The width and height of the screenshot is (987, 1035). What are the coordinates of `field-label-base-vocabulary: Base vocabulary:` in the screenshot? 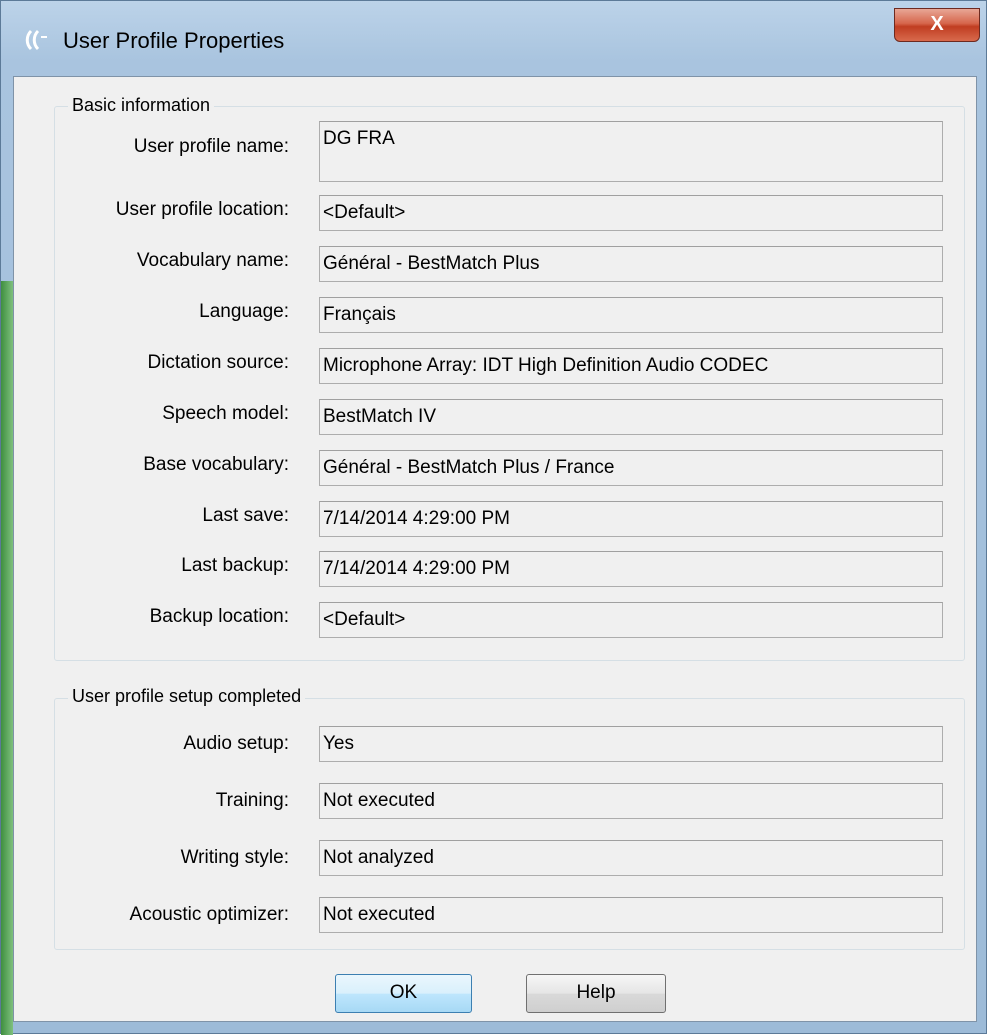 It's located at (216, 464).